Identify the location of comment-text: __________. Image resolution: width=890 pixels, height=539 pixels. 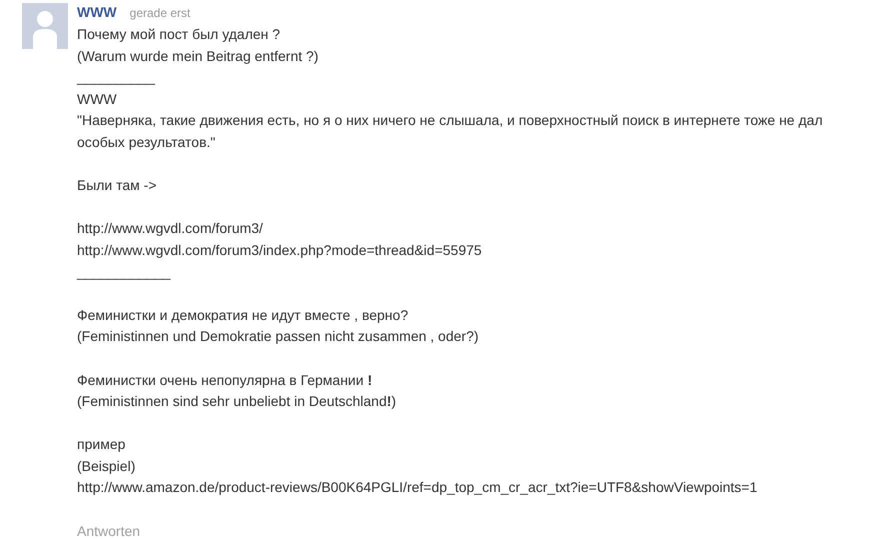
(116, 78).